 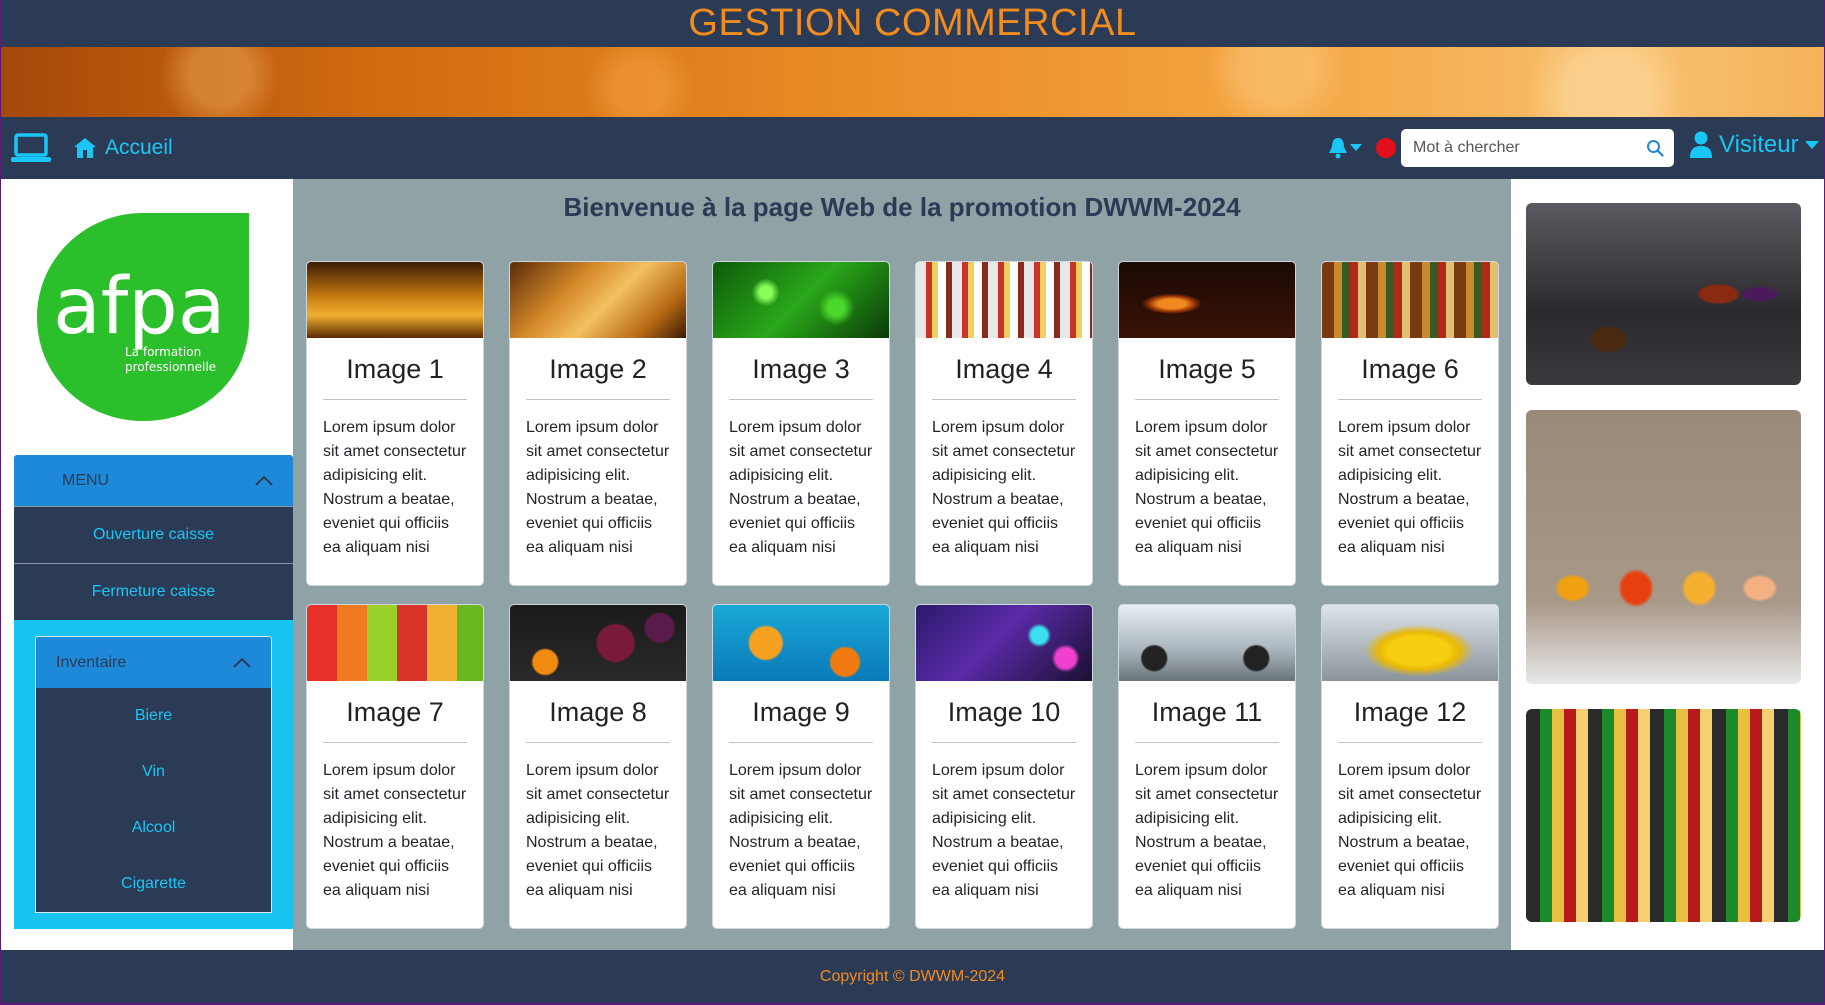 I want to click on card-title: Image 7, so click(x=395, y=712).